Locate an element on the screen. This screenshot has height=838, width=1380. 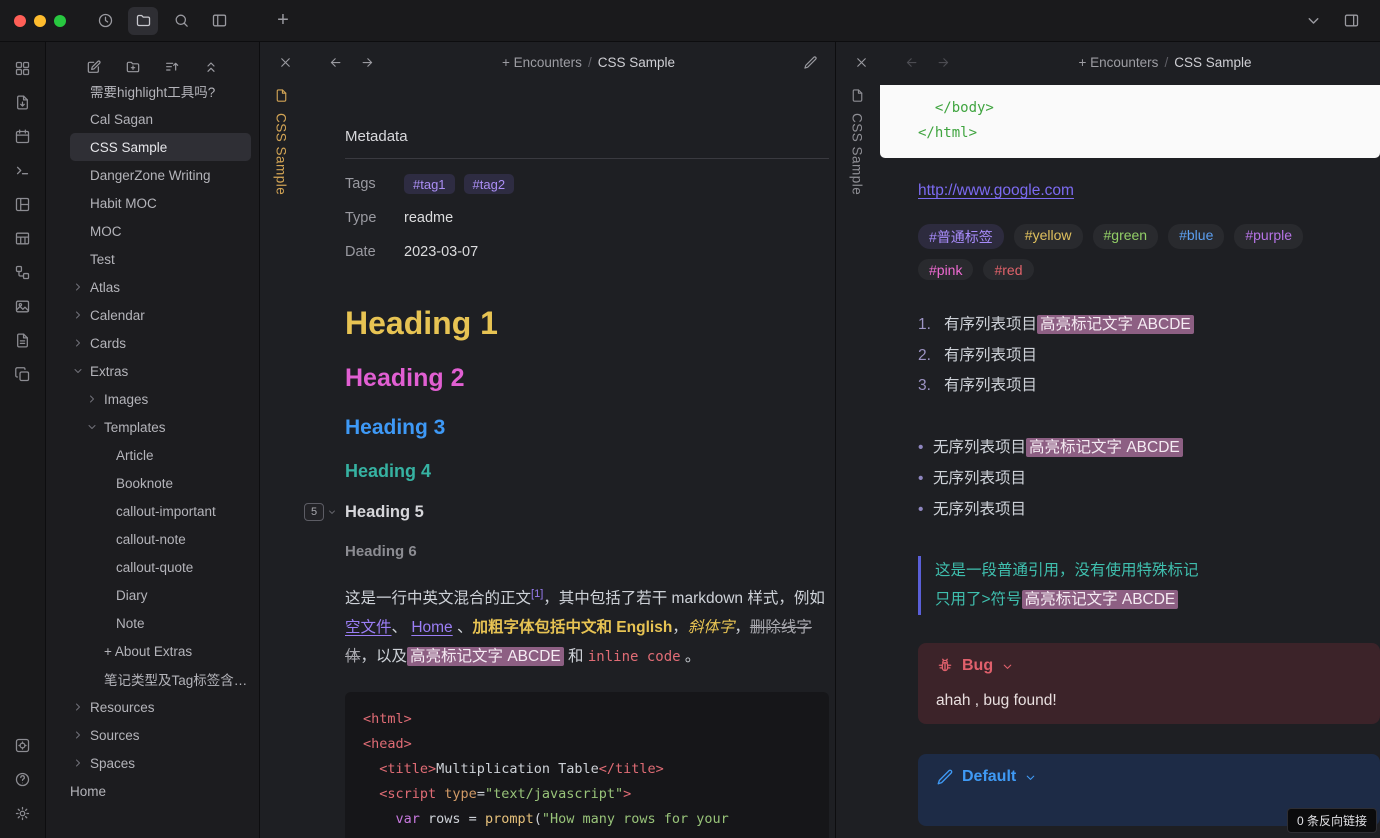
tree-item: DangerZone Writing is located at coordinates (160, 175).